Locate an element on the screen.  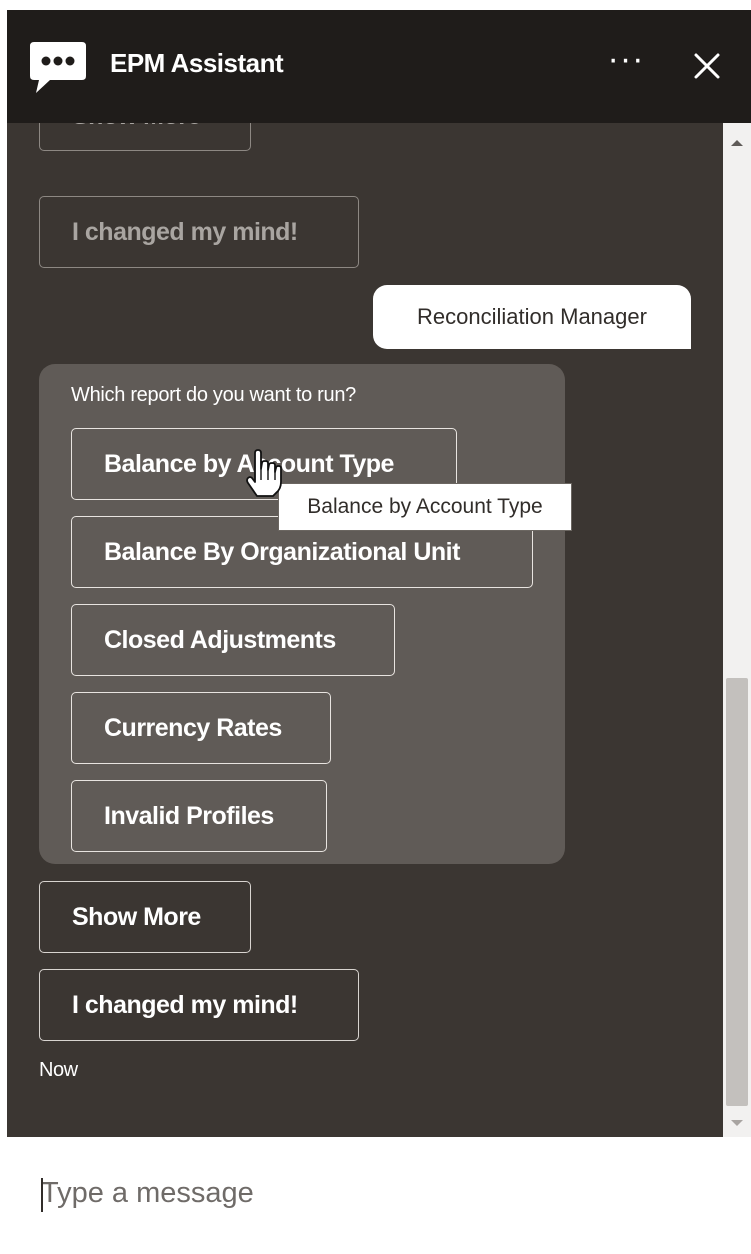
user-message-bubble: Reconciliation Manager is located at coordinates (532, 317).